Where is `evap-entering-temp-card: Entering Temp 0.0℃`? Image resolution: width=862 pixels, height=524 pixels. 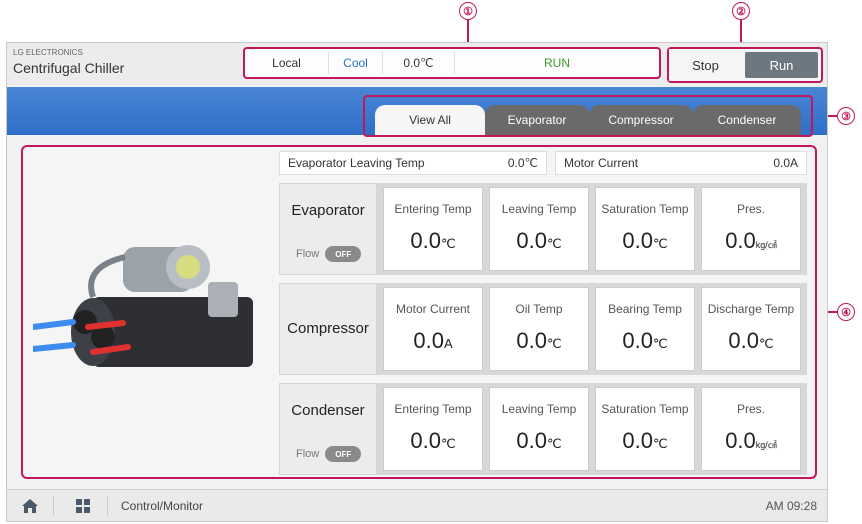 evap-entering-temp-card: Entering Temp 0.0℃ is located at coordinates (433, 229).